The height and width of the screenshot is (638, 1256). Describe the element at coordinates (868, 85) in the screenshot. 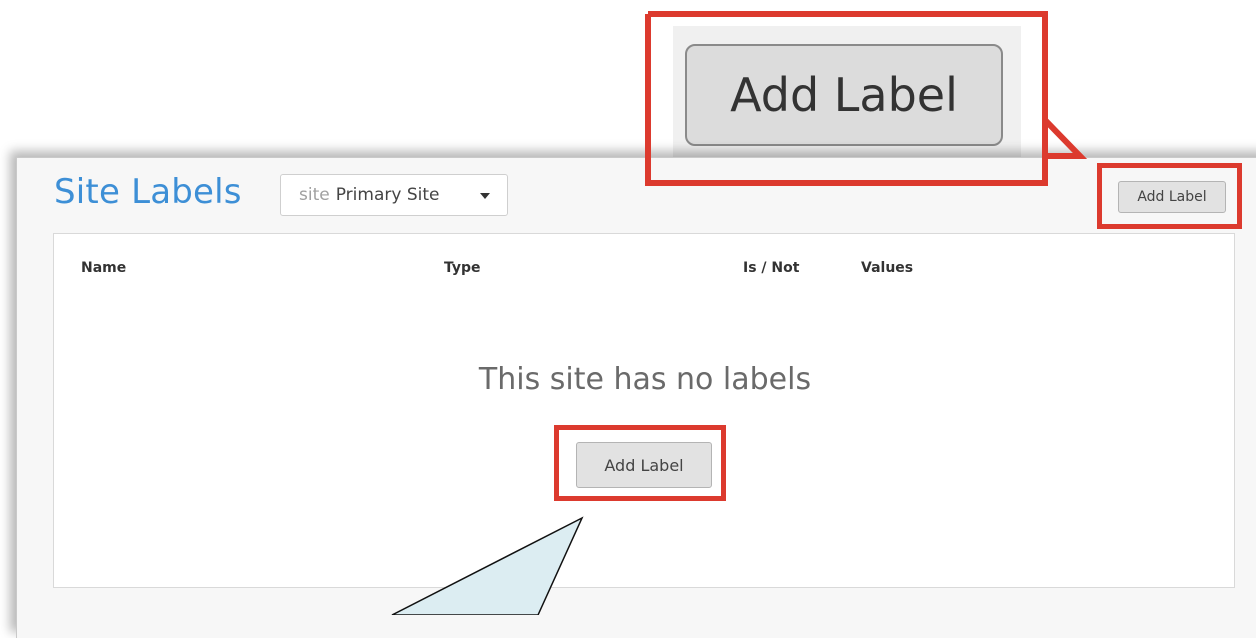

I see `zoom-callout-frame` at that location.